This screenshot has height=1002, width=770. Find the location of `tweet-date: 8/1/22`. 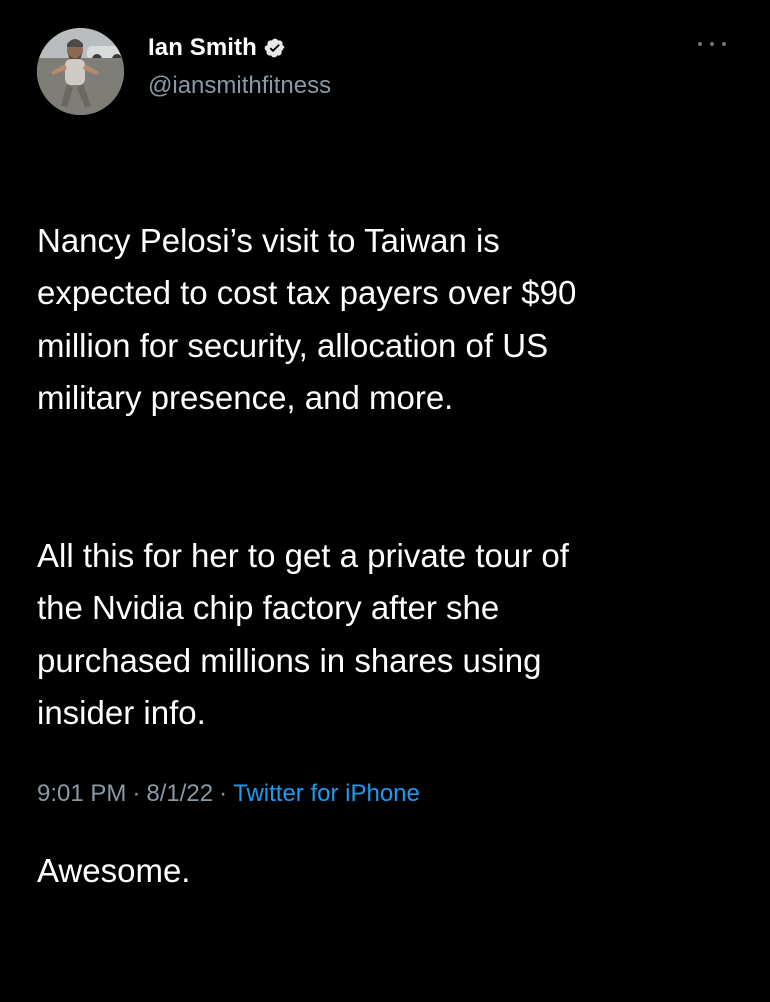

tweet-date: 8/1/22 is located at coordinates (179, 793).